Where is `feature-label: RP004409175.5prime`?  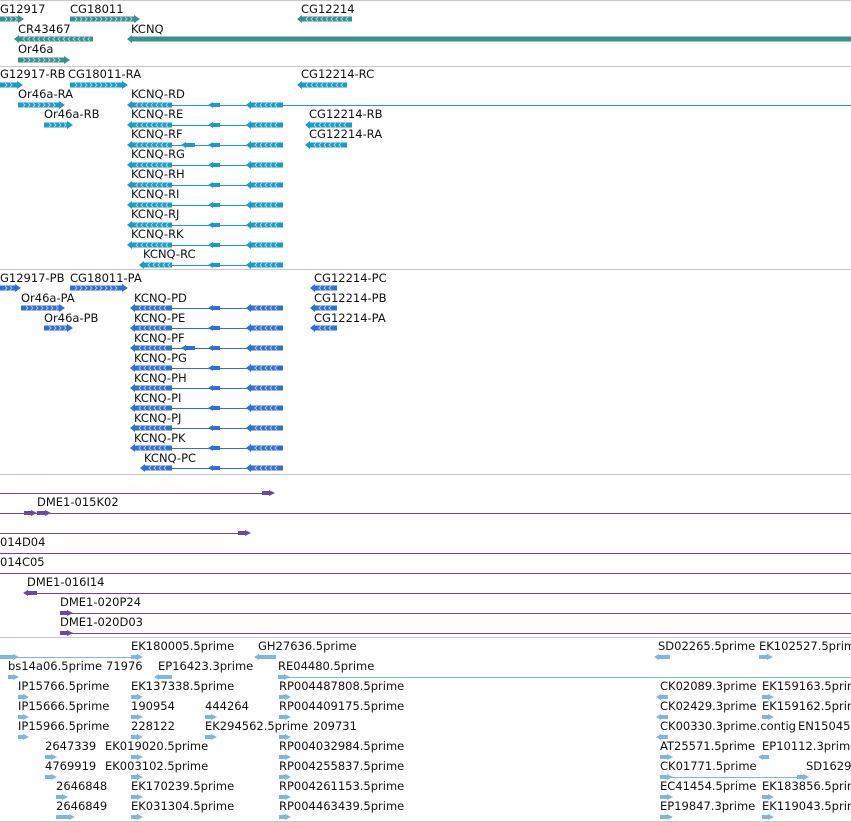
feature-label: RP004409175.5prime is located at coordinates (341, 706).